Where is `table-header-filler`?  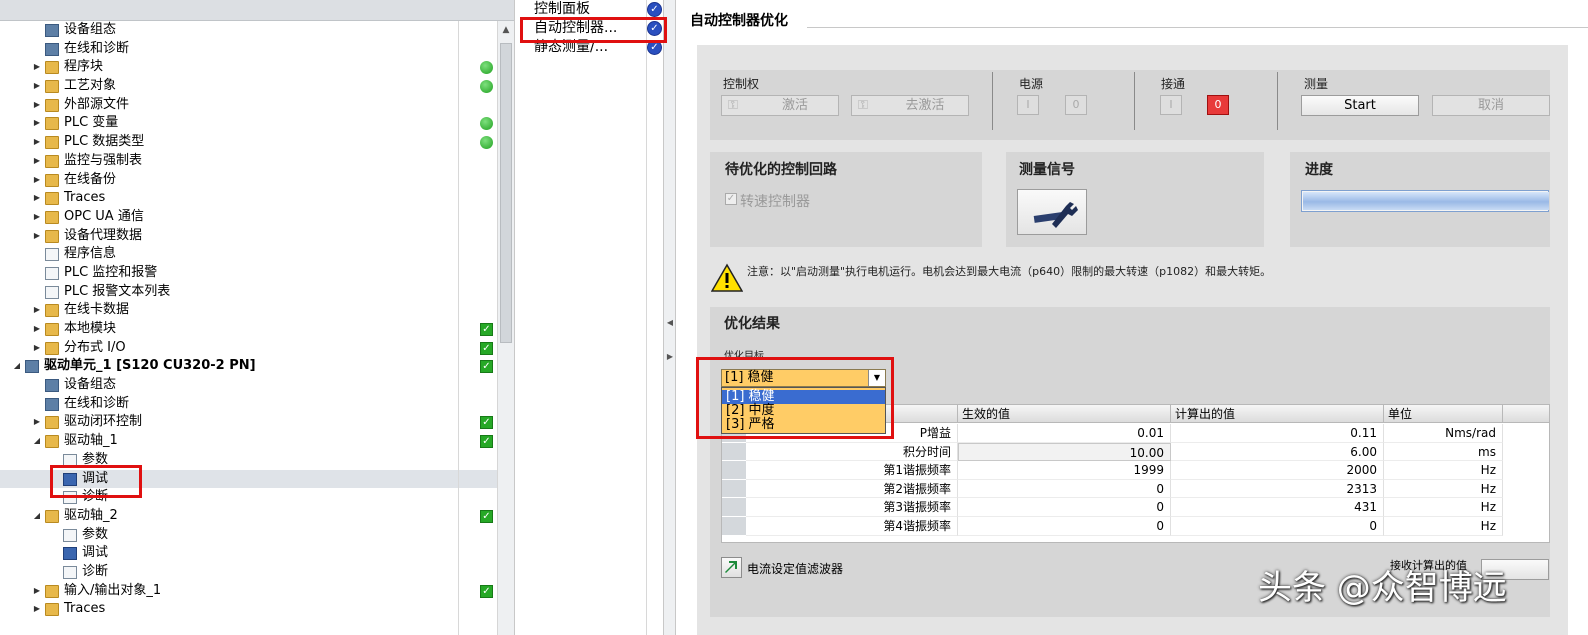
table-header-filler is located at coordinates (1526, 414).